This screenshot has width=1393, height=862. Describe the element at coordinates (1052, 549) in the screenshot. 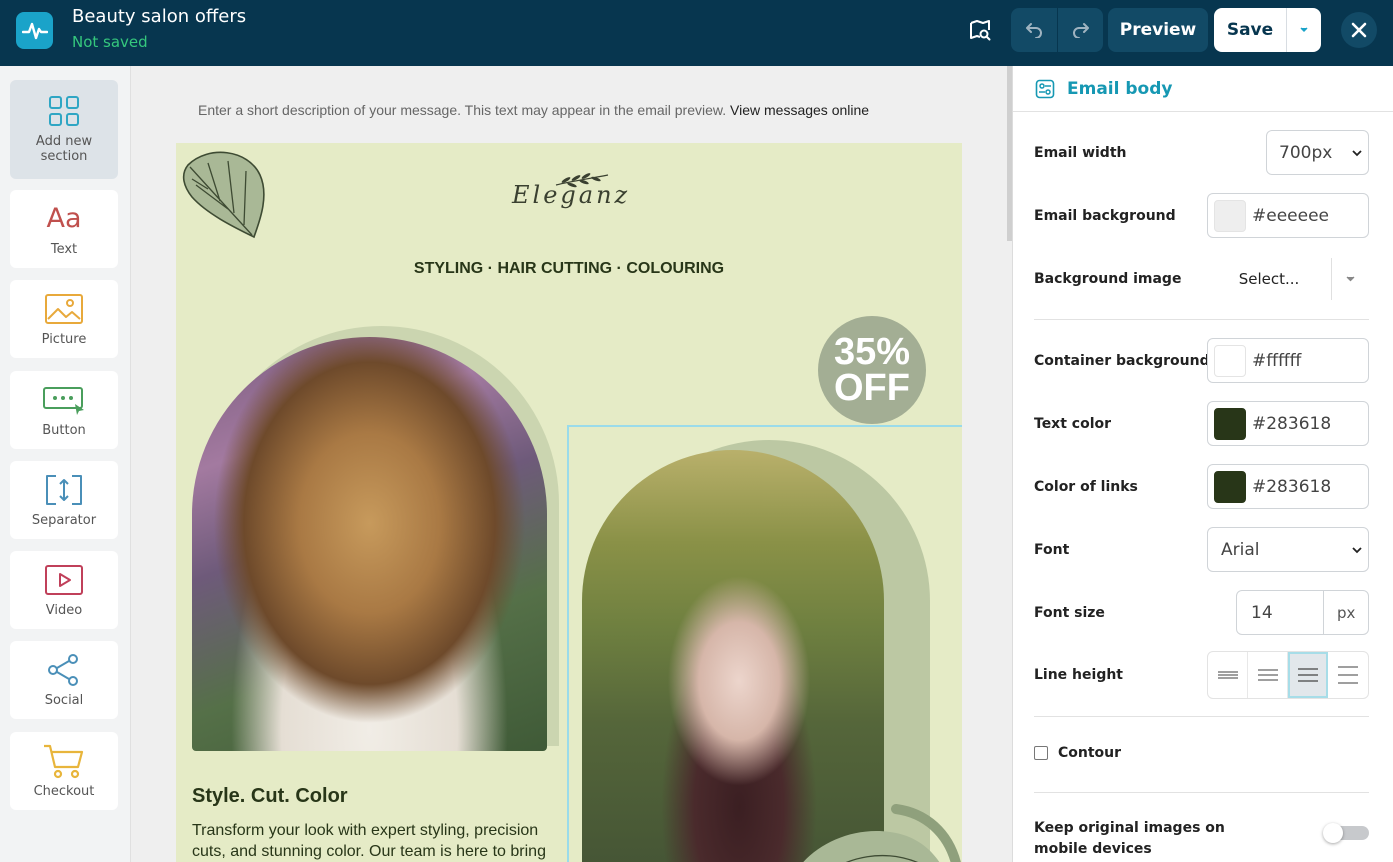

I see `font-label: Font` at that location.